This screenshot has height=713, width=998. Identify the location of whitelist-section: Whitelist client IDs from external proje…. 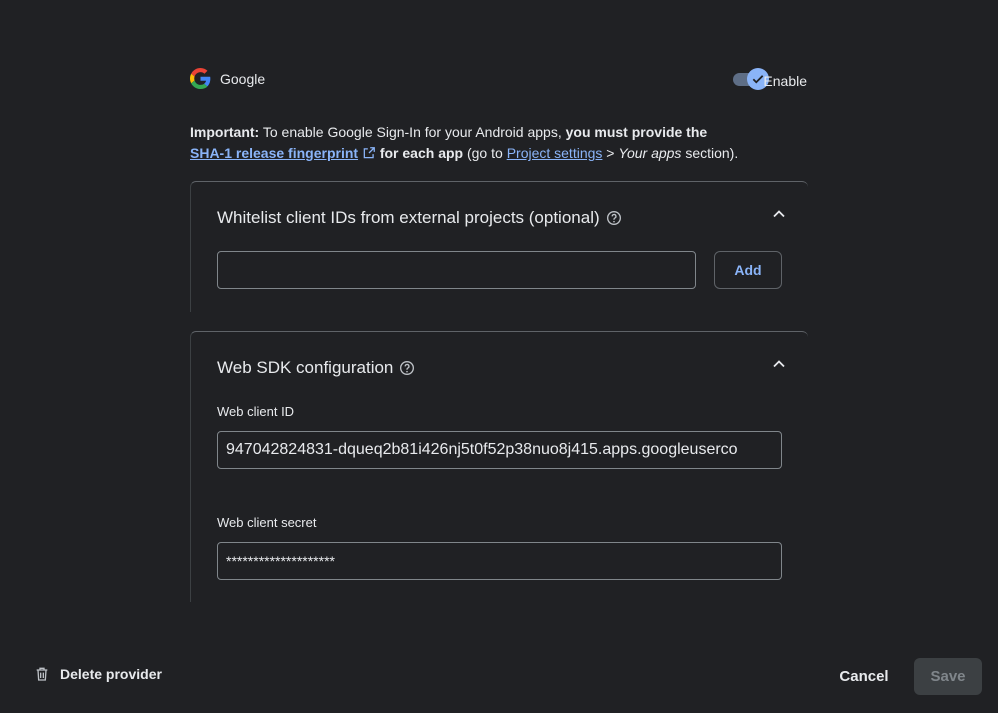
(499, 246).